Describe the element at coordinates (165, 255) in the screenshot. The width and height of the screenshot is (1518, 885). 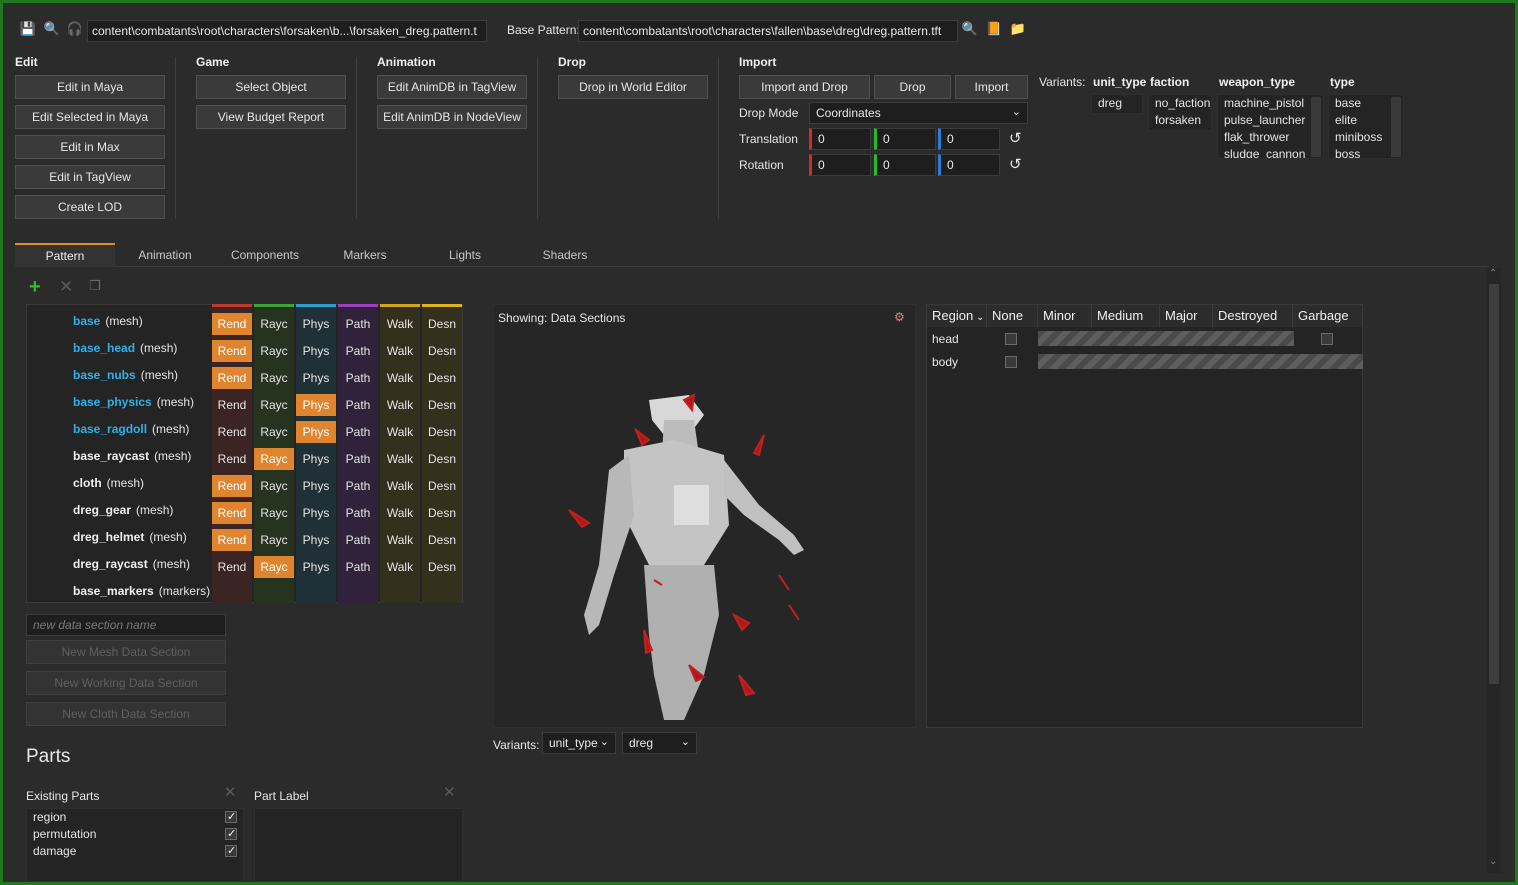
I see `tab-animation: Animation` at that location.